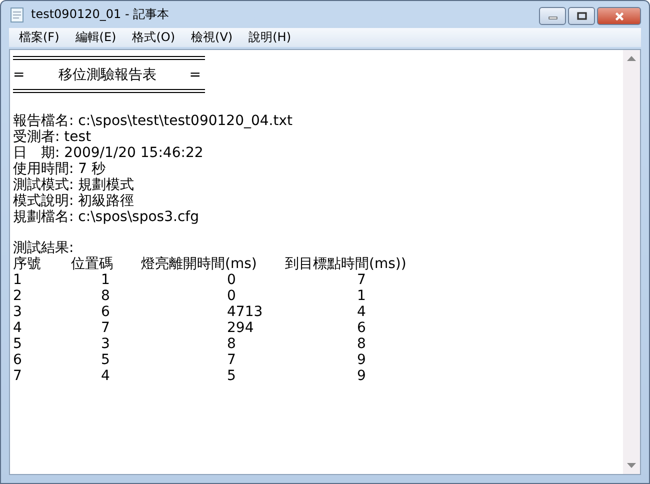  Describe the element at coordinates (60, 169) in the screenshot. I see `text-line: 使用時間: 7 秒` at that location.